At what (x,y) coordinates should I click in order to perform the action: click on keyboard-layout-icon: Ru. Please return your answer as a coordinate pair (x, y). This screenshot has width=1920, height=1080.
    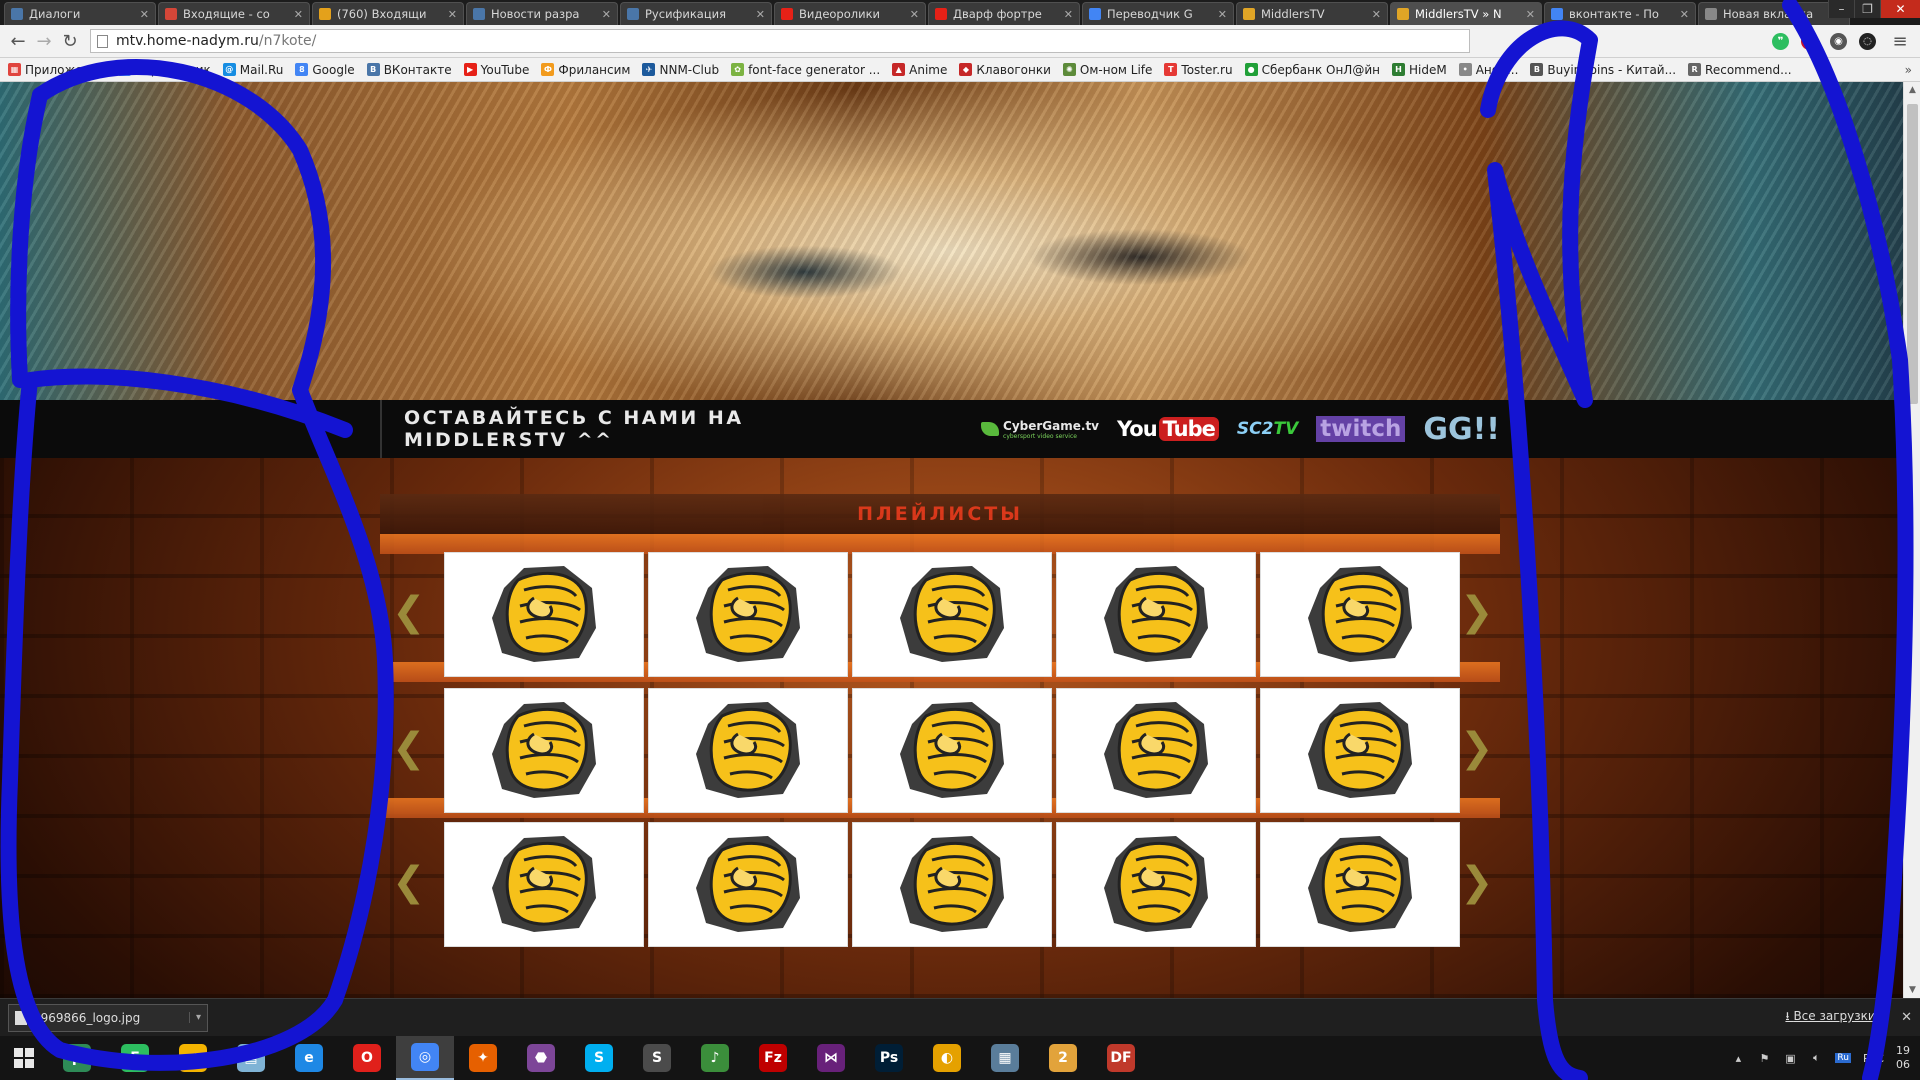
    Looking at the image, I should click on (1843, 1058).